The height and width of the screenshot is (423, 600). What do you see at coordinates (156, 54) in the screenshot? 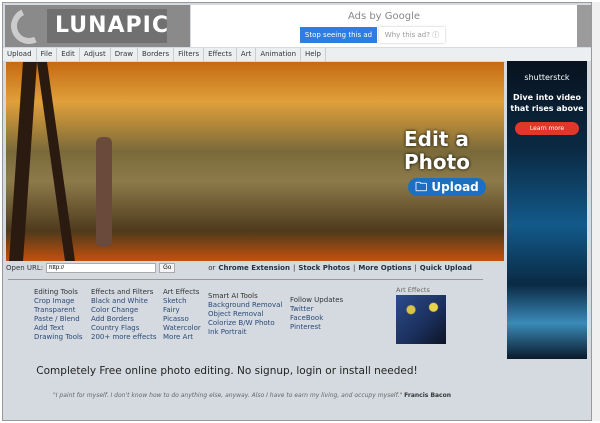
I see `menu-borders: Borders` at bounding box center [156, 54].